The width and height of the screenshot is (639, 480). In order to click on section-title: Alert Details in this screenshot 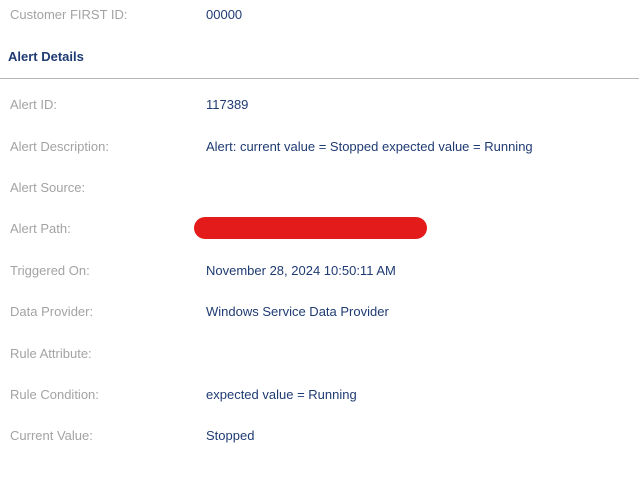, I will do `click(46, 56)`.